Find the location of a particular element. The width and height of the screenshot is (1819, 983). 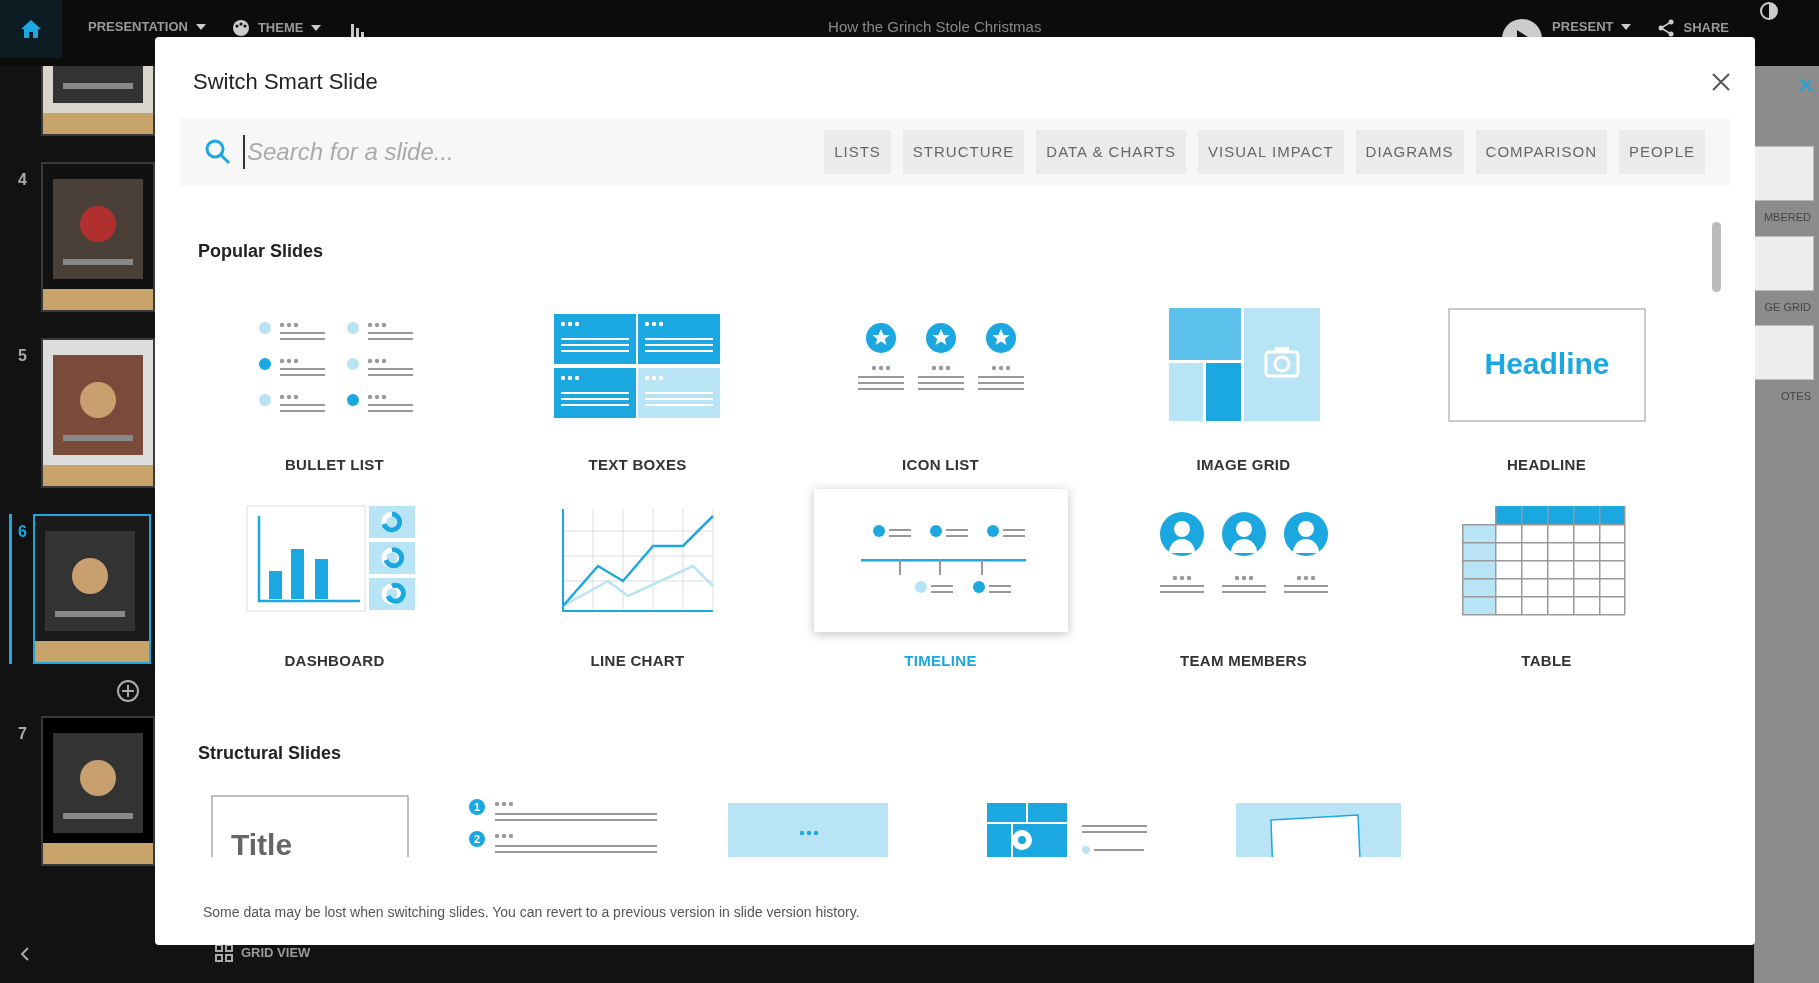

layout-label: MBERED is located at coordinates (1787, 217).